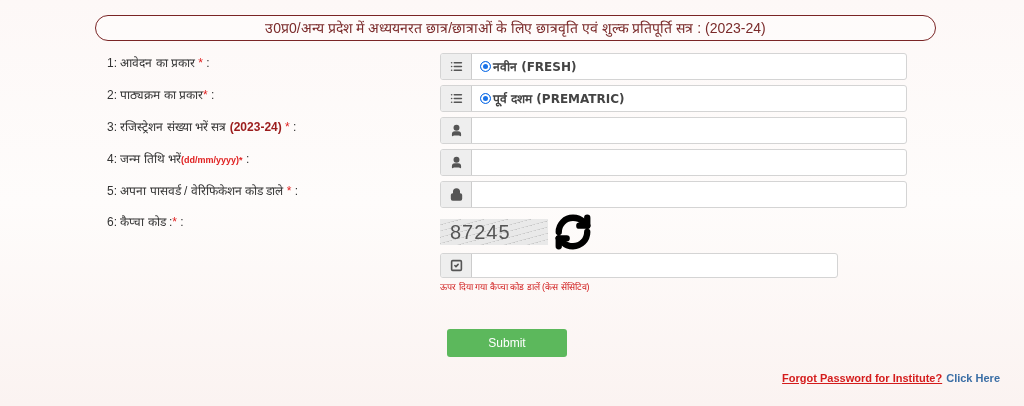 This screenshot has height=406, width=1024. What do you see at coordinates (179, 159) in the screenshot?
I see `field-label: 4: जन्म तिथि भरें(dd/mm/yyyy)* :` at bounding box center [179, 159].